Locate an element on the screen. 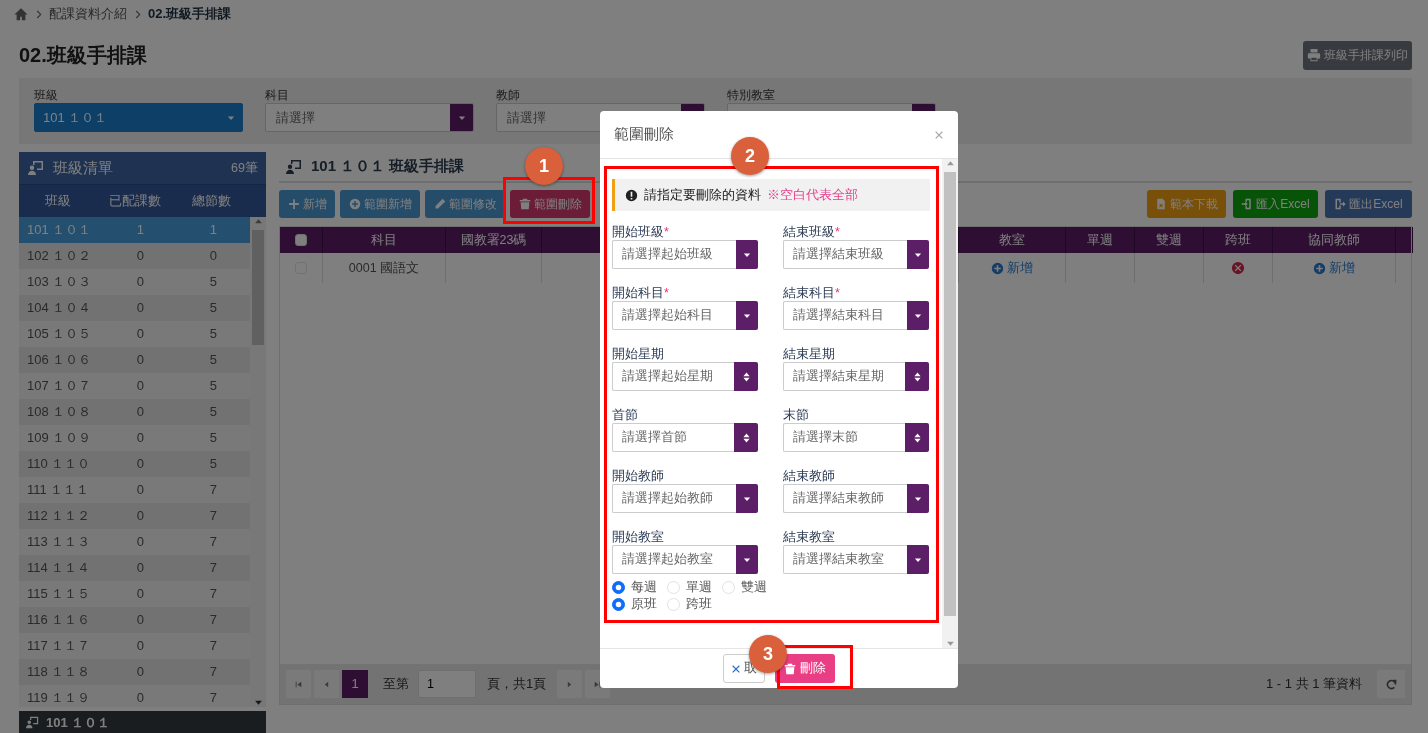  selected-class-label: 101 １０１ is located at coordinates (78, 722).